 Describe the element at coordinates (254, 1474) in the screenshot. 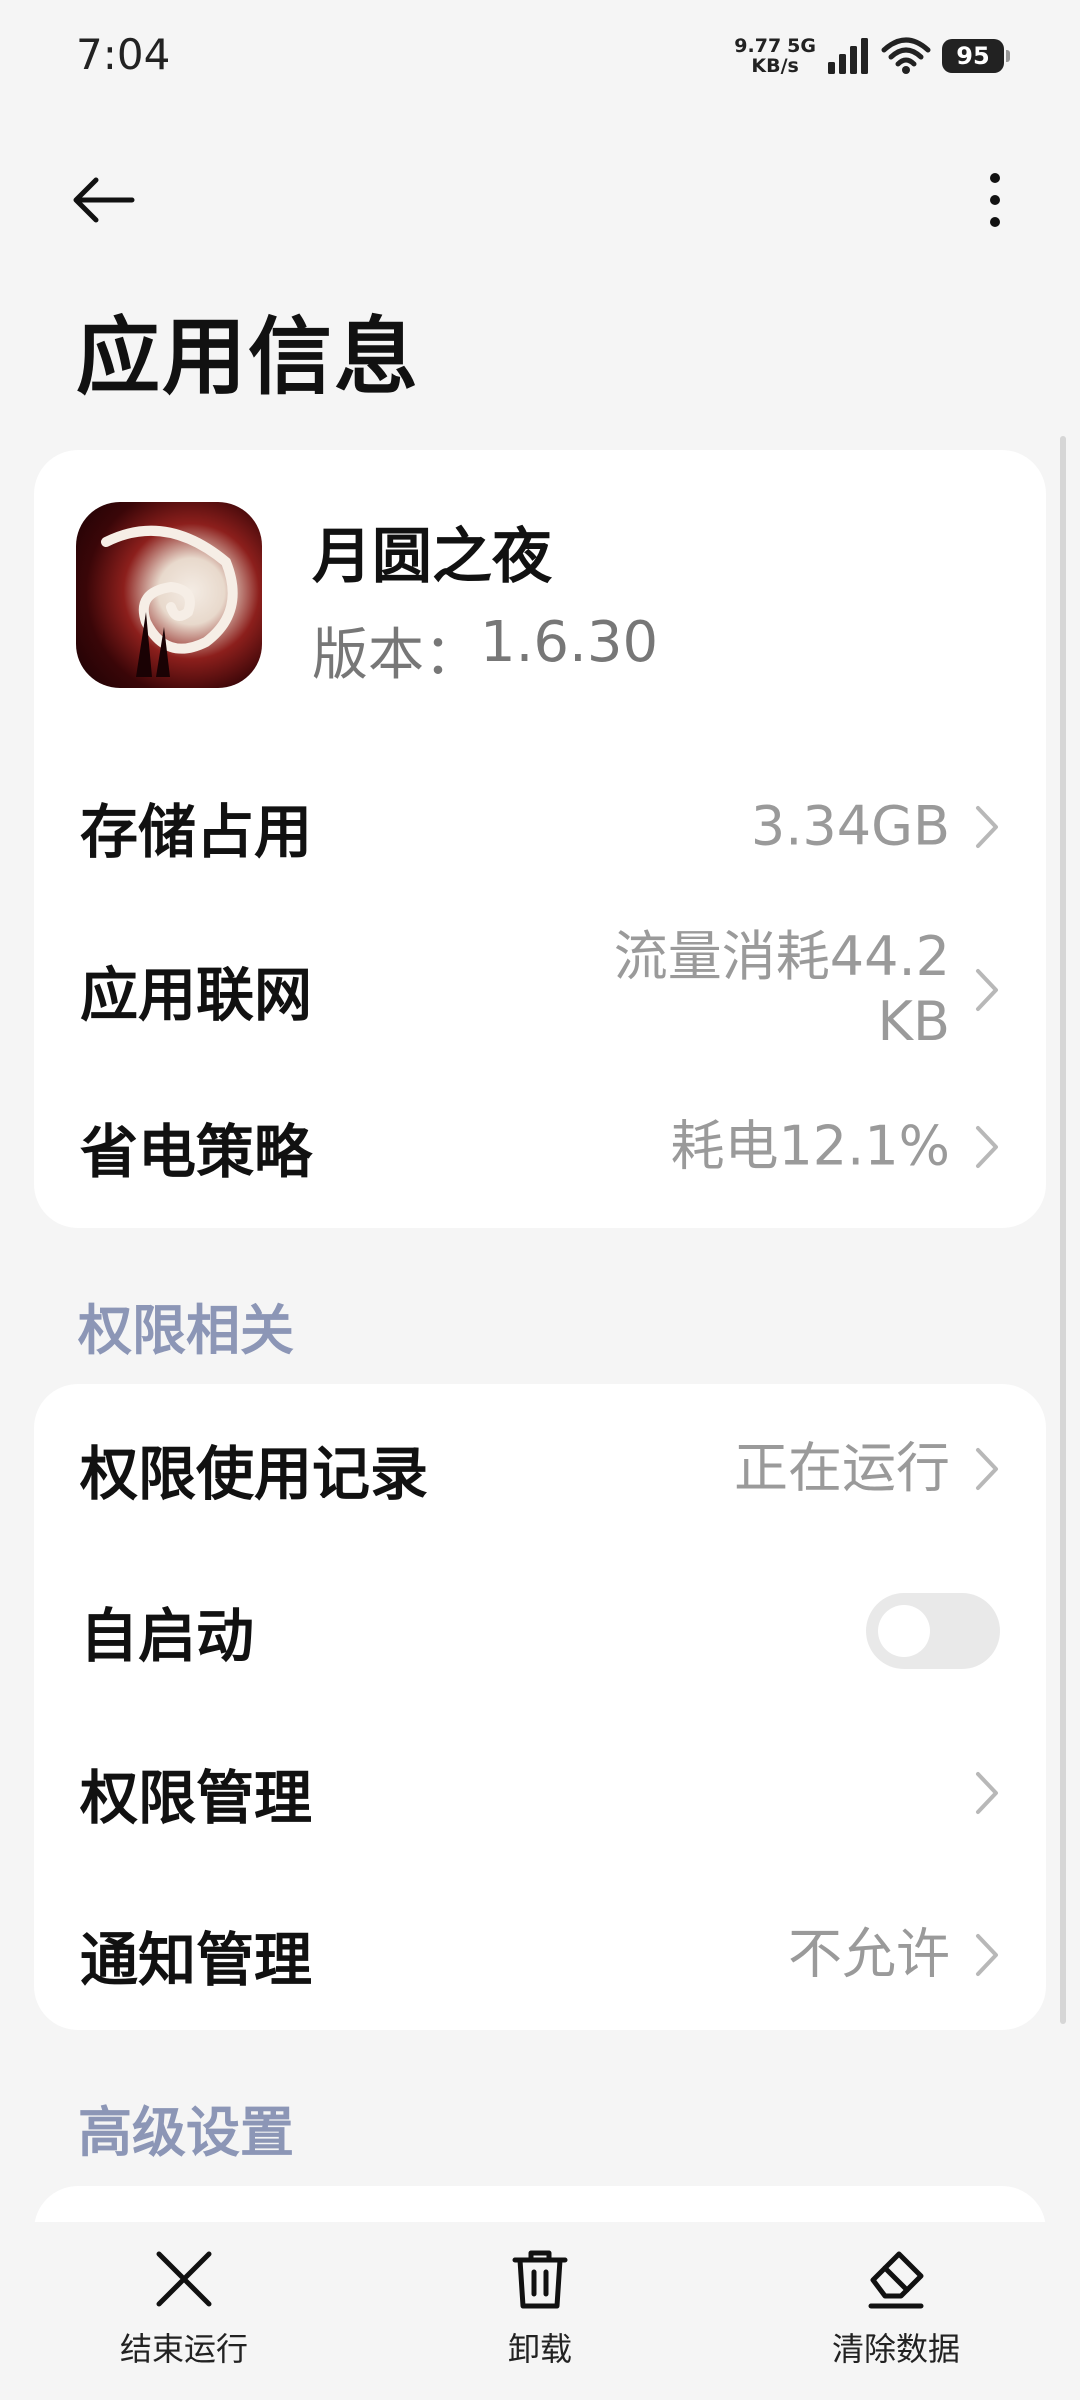

I see `permission-usage-label: 权限使用记录` at that location.